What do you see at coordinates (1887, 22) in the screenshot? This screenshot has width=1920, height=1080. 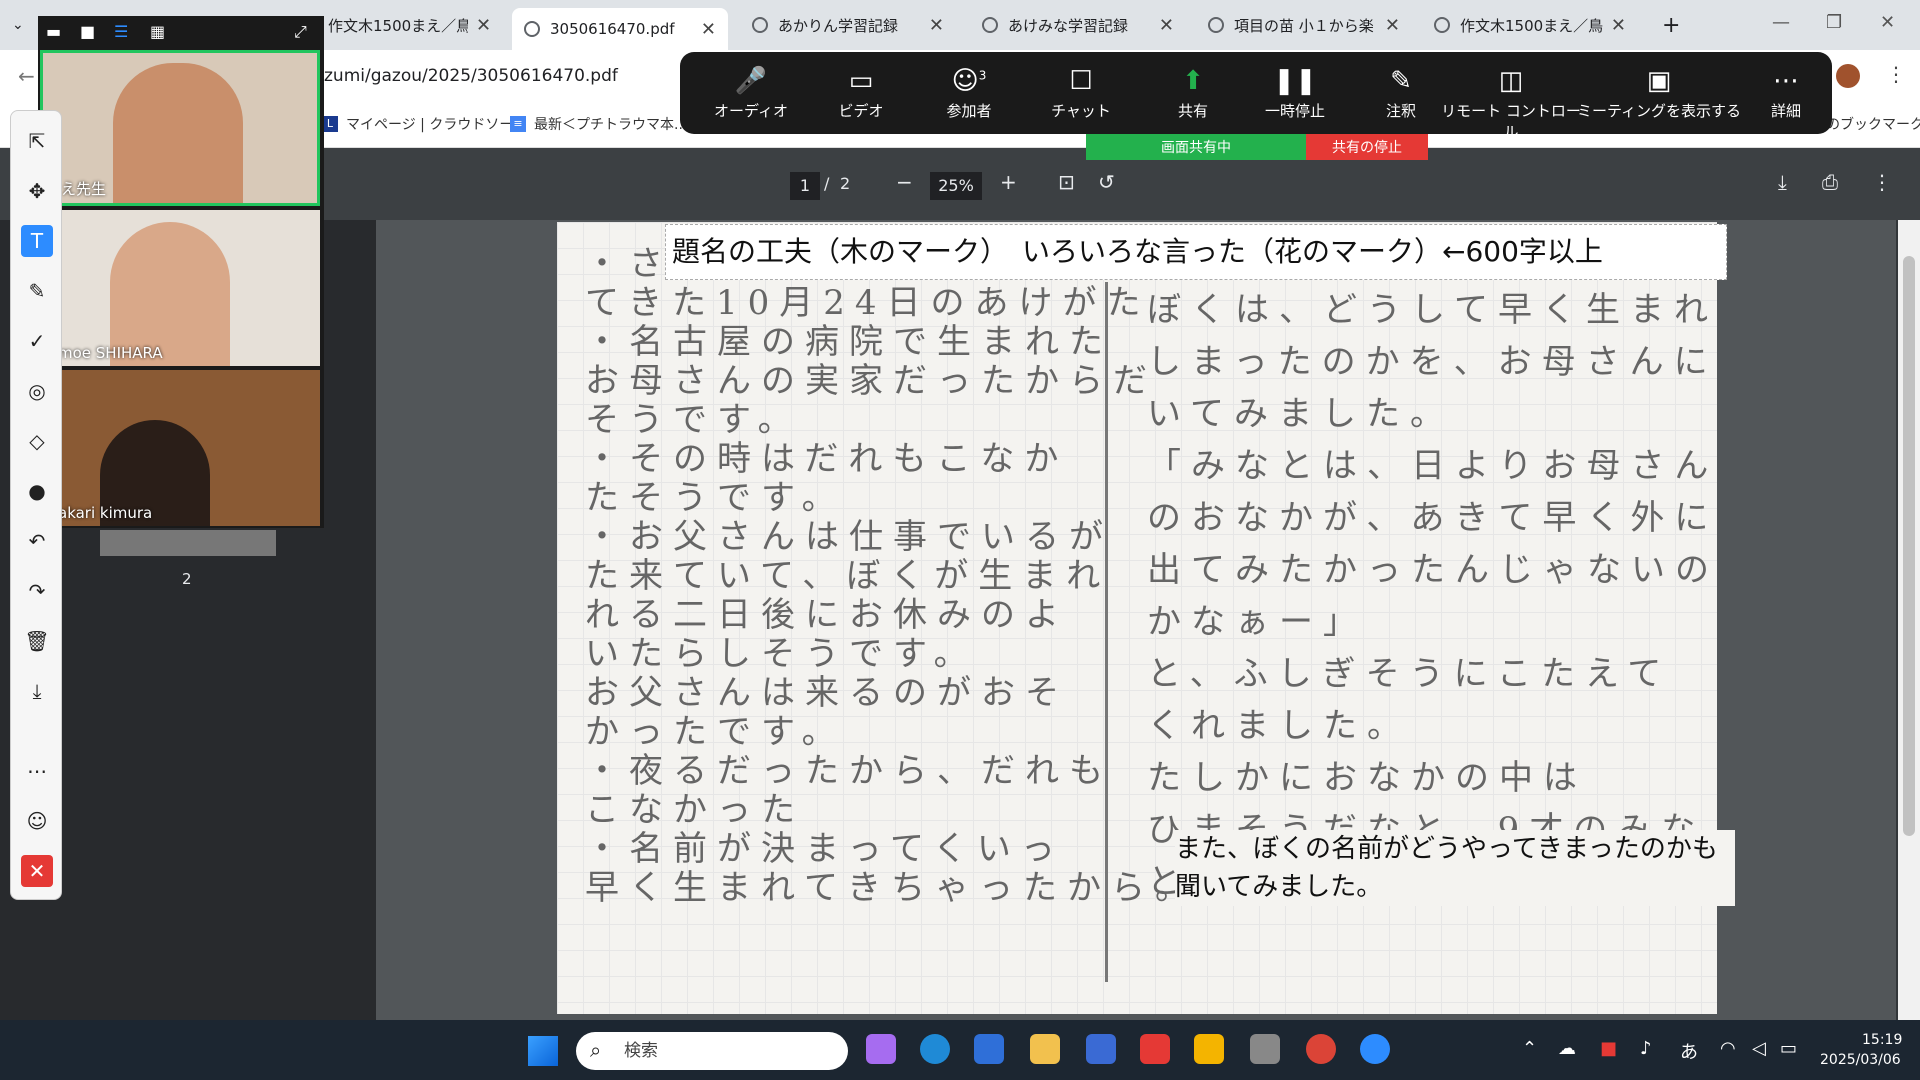 I see `close-window-icon: ✕` at bounding box center [1887, 22].